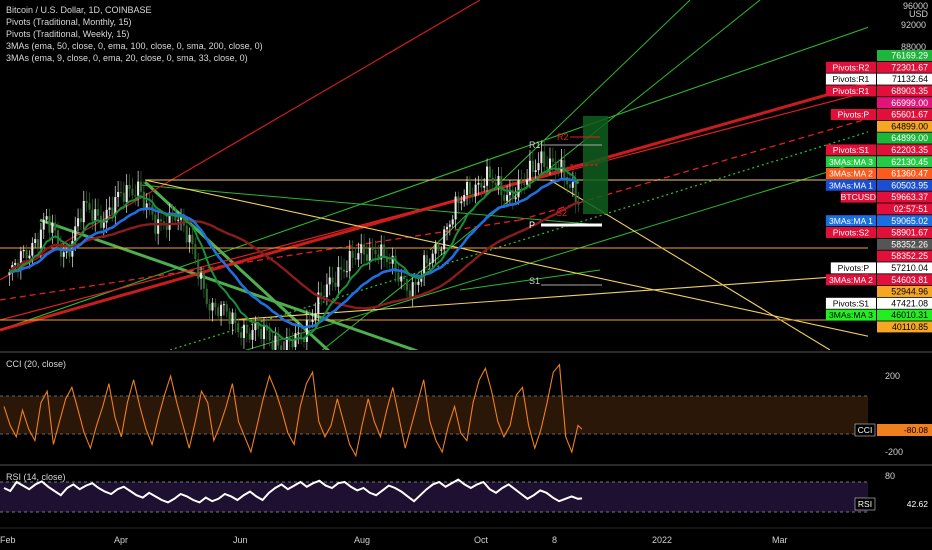 This screenshot has width=932, height=550. Describe the element at coordinates (909, 162) in the screenshot. I see `price-value-label: 62130.45` at that location.